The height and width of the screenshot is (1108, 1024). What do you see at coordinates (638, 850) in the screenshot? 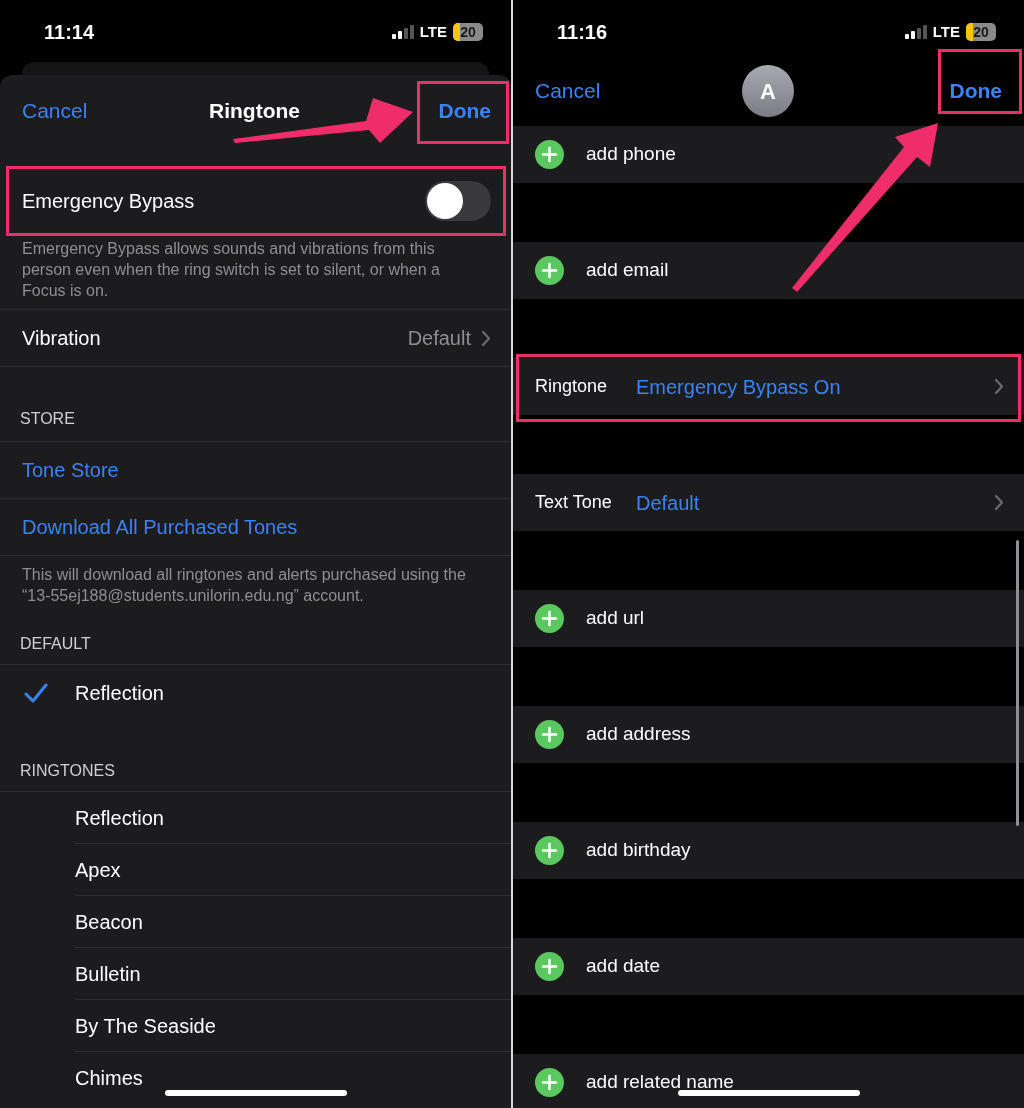
I see `add-field-label: add birthday` at bounding box center [638, 850].